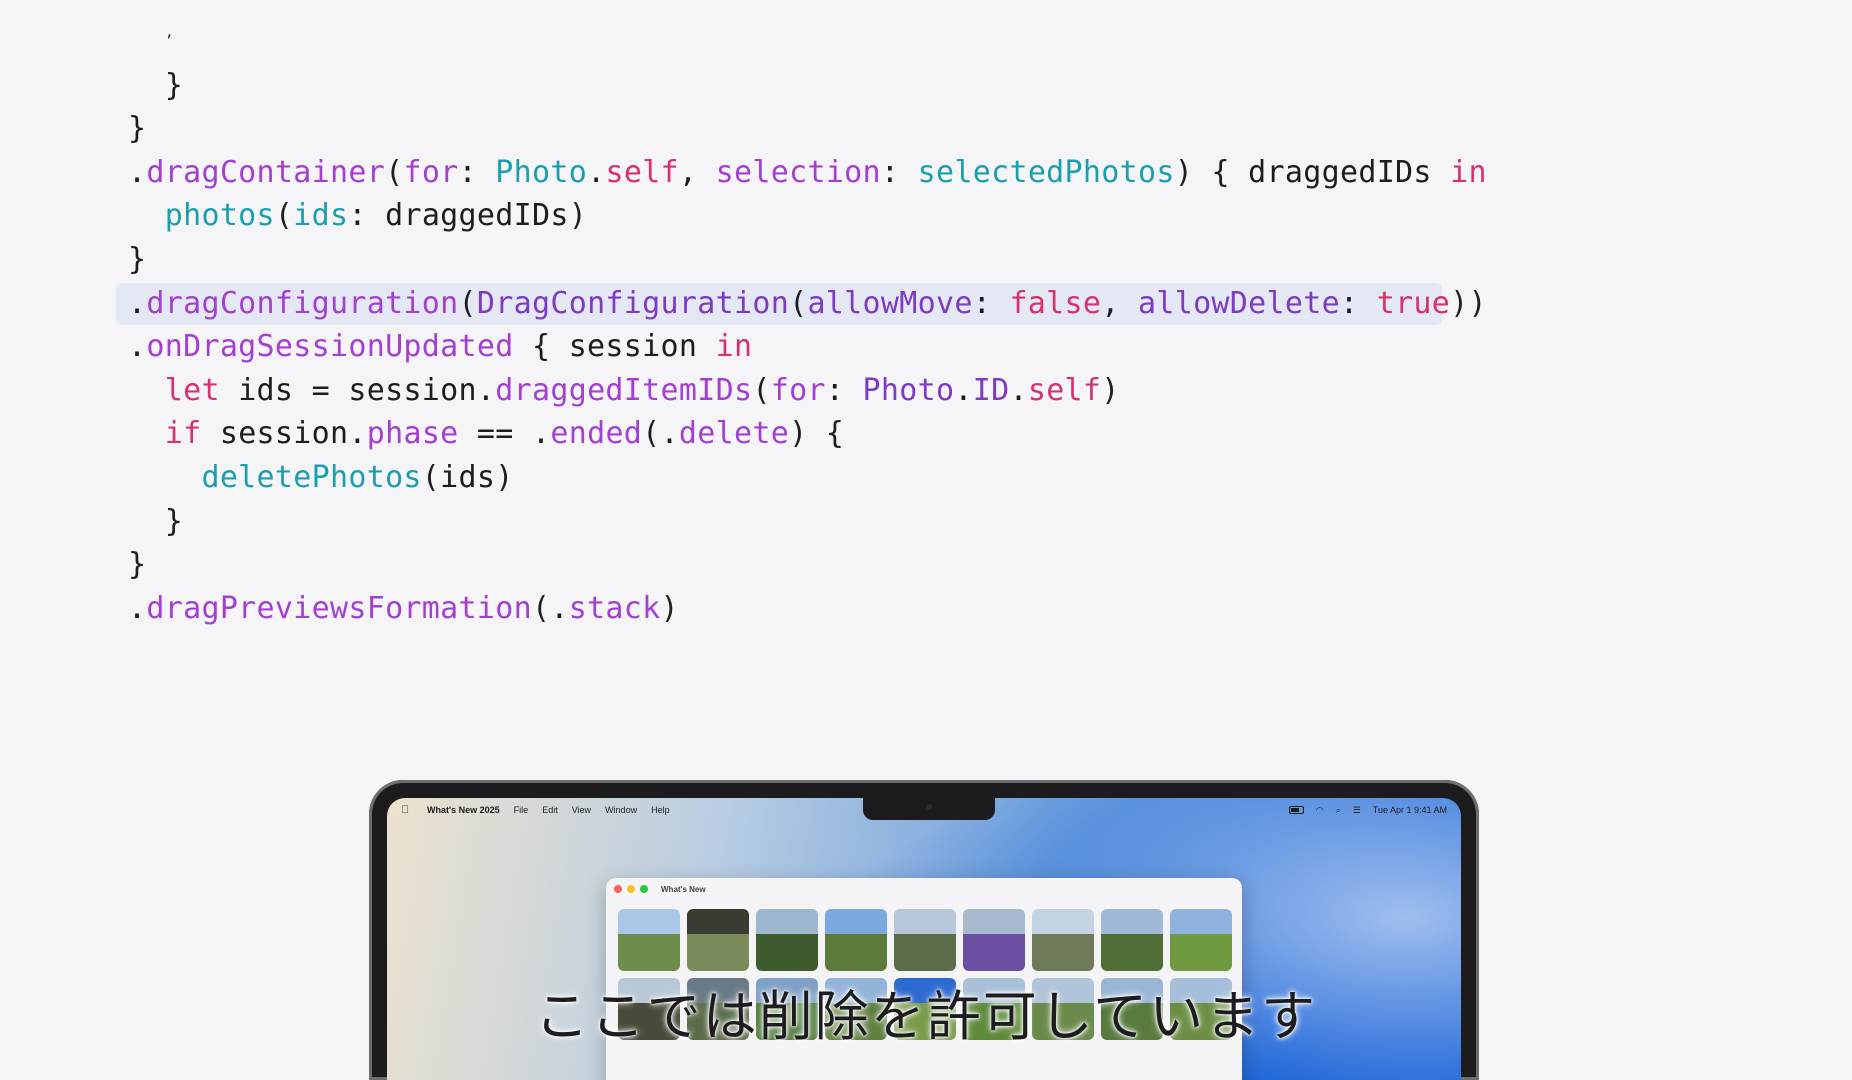  Describe the element at coordinates (1338, 810) in the screenshot. I see `spotlight-search-icon: ⌕` at that location.